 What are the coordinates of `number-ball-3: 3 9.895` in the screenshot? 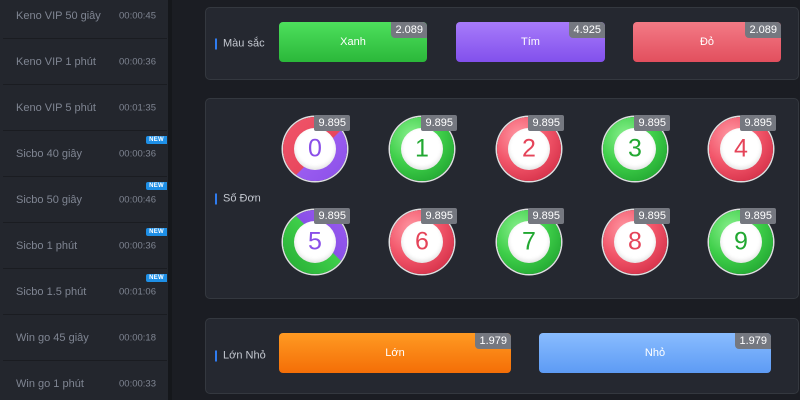 It's located at (635, 149).